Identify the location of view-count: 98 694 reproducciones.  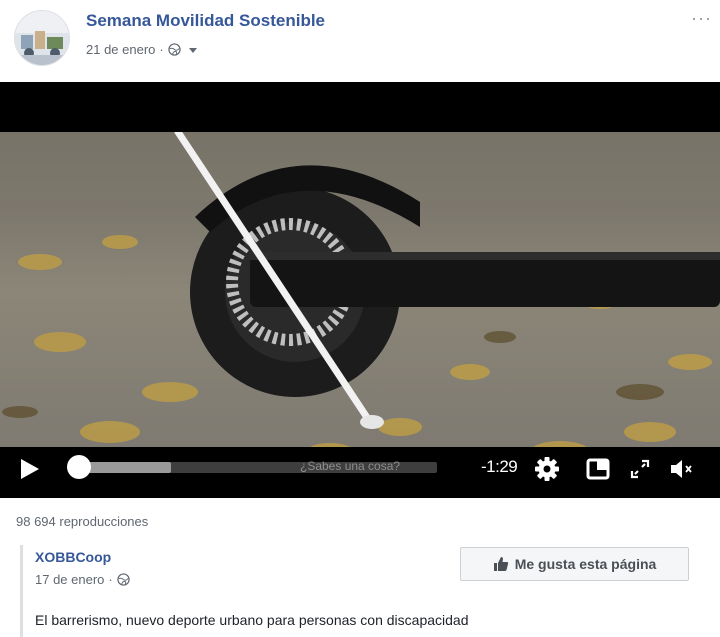
(82, 521).